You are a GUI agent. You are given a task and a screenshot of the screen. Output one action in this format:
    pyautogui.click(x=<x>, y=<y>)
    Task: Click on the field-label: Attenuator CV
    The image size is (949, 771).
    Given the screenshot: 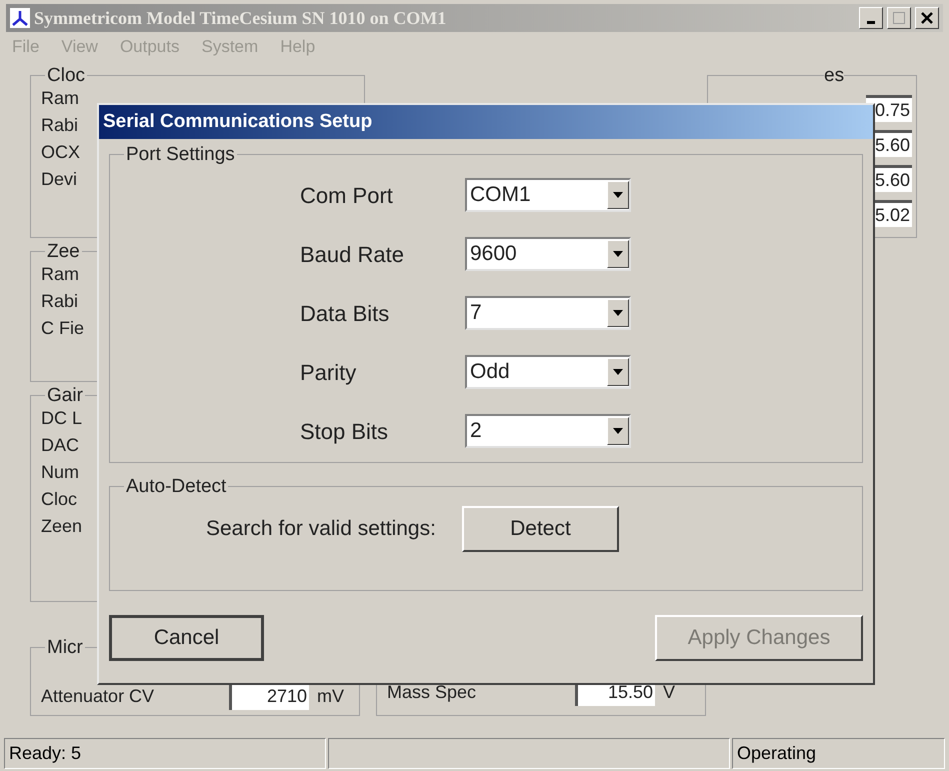 What is the action you would take?
    pyautogui.click(x=98, y=696)
    